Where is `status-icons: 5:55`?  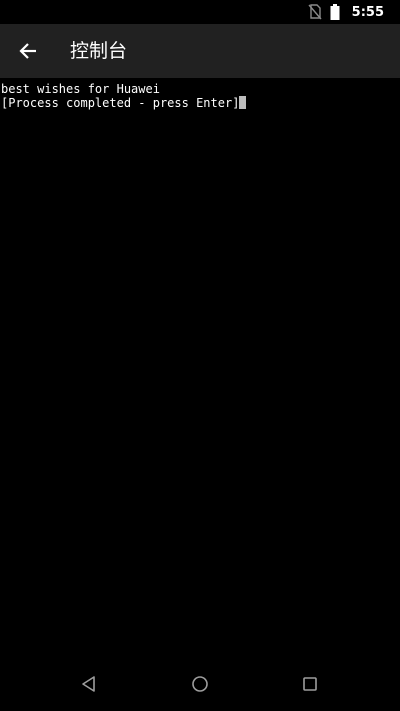 status-icons: 5:55 is located at coordinates (346, 12).